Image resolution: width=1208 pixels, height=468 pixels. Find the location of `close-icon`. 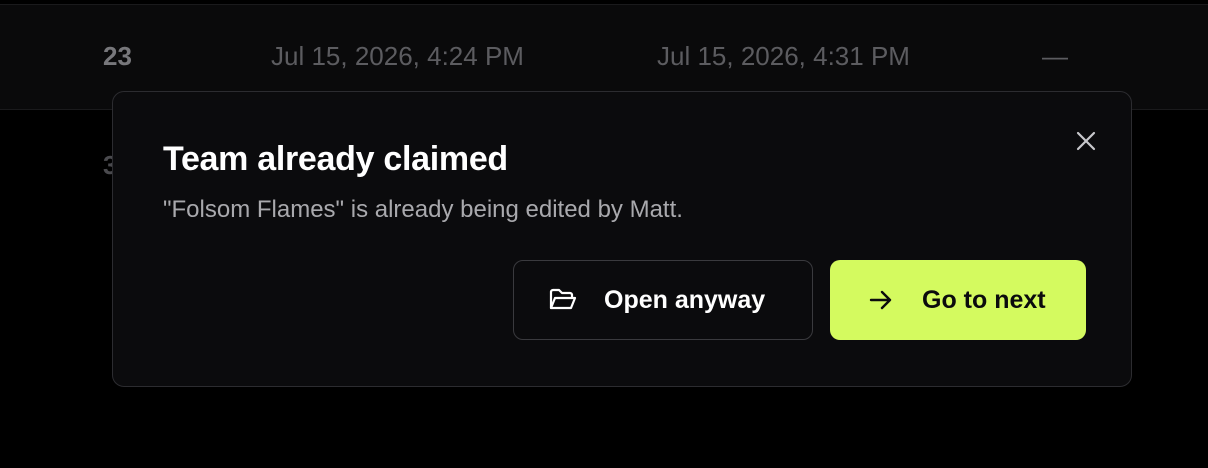

close-icon is located at coordinates (1086, 141).